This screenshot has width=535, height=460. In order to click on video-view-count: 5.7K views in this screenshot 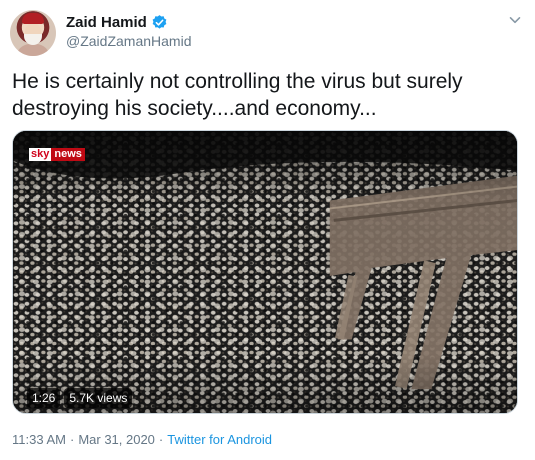, I will do `click(98, 398)`.